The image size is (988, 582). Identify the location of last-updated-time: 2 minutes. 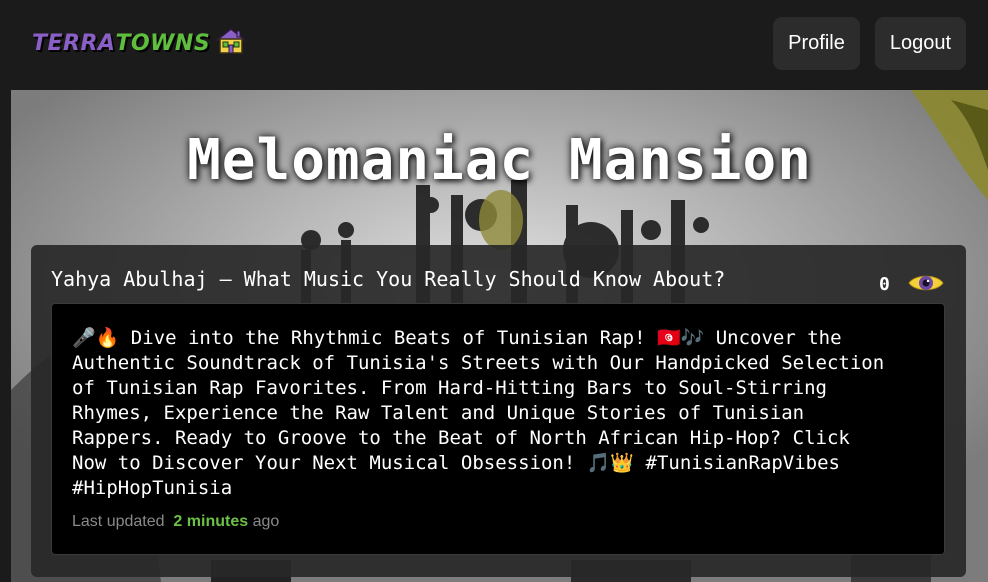
(211, 521).